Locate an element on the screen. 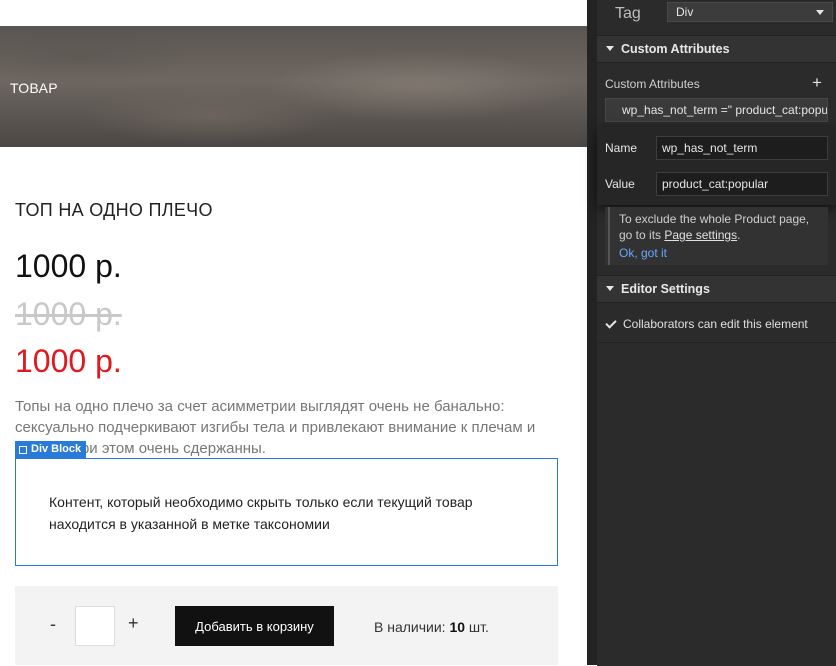  checkmark-icon is located at coordinates (611, 324).